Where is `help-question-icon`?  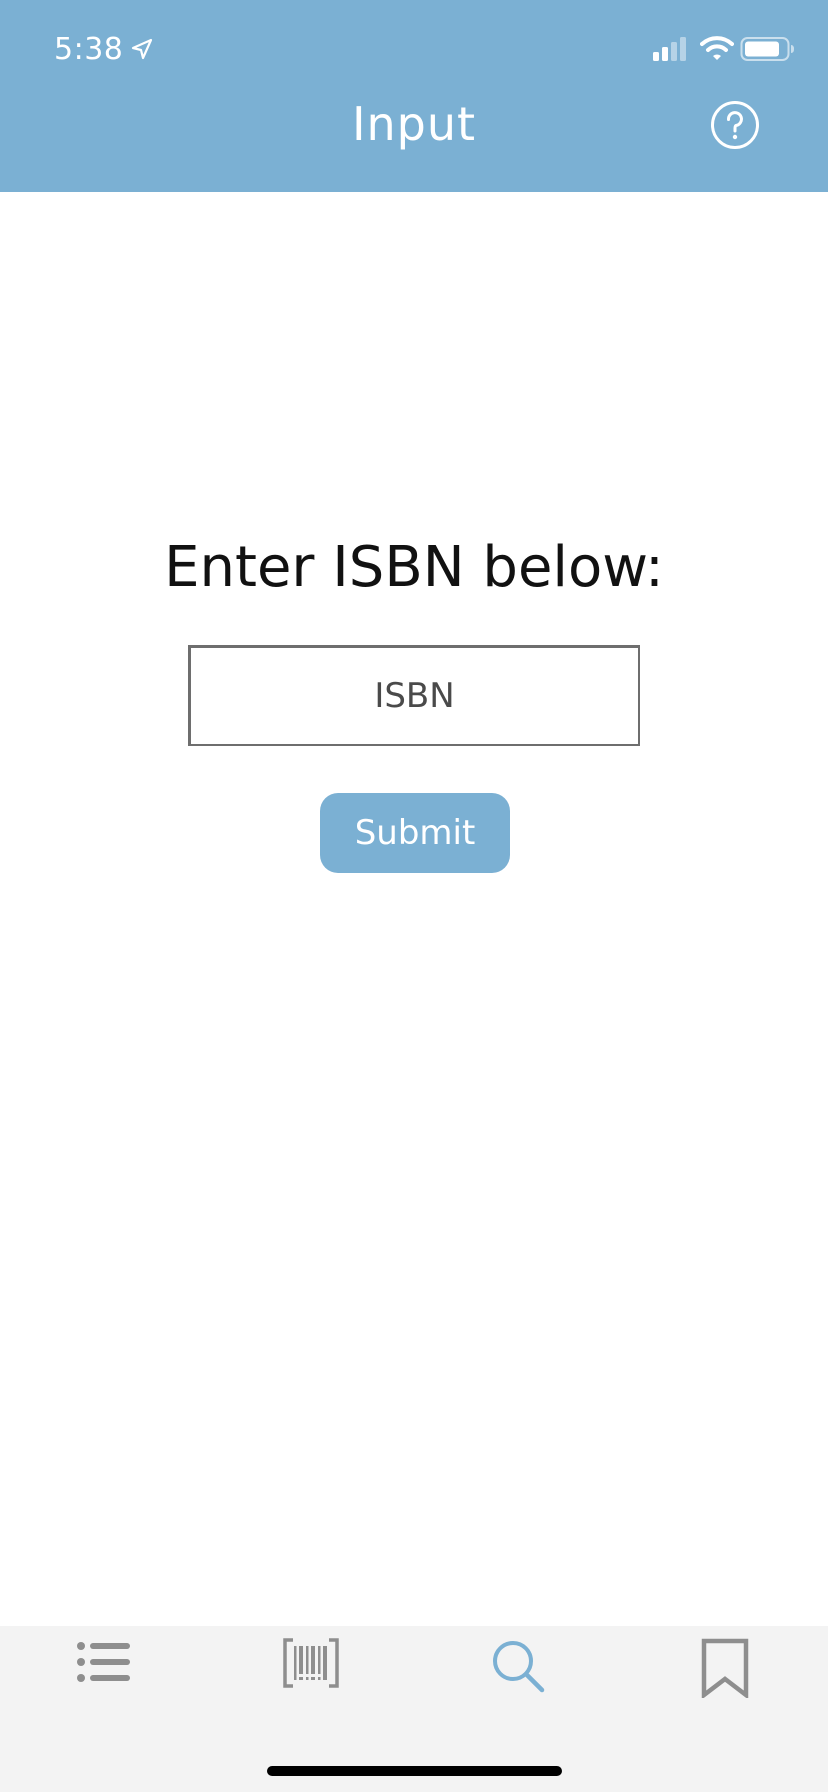 help-question-icon is located at coordinates (735, 125).